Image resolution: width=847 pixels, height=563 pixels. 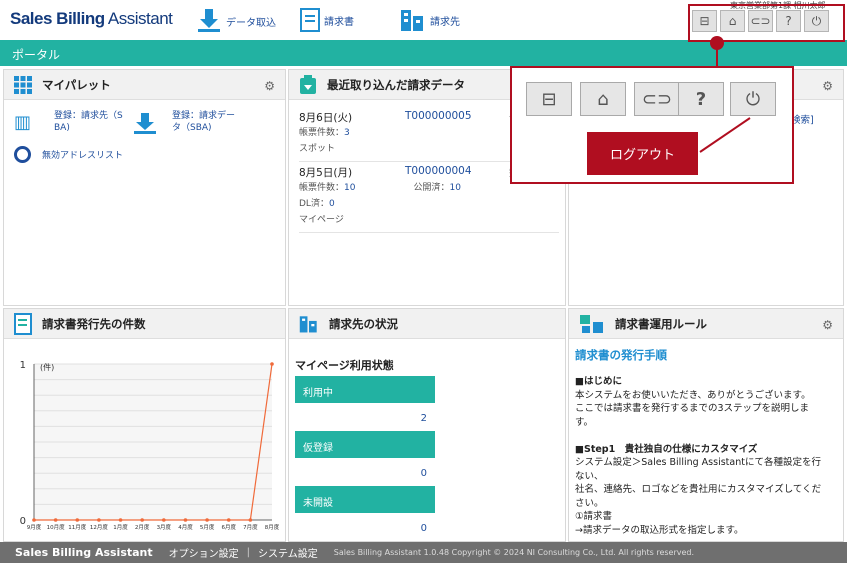 I want to click on status-label: 未開設, so click(x=365, y=499).